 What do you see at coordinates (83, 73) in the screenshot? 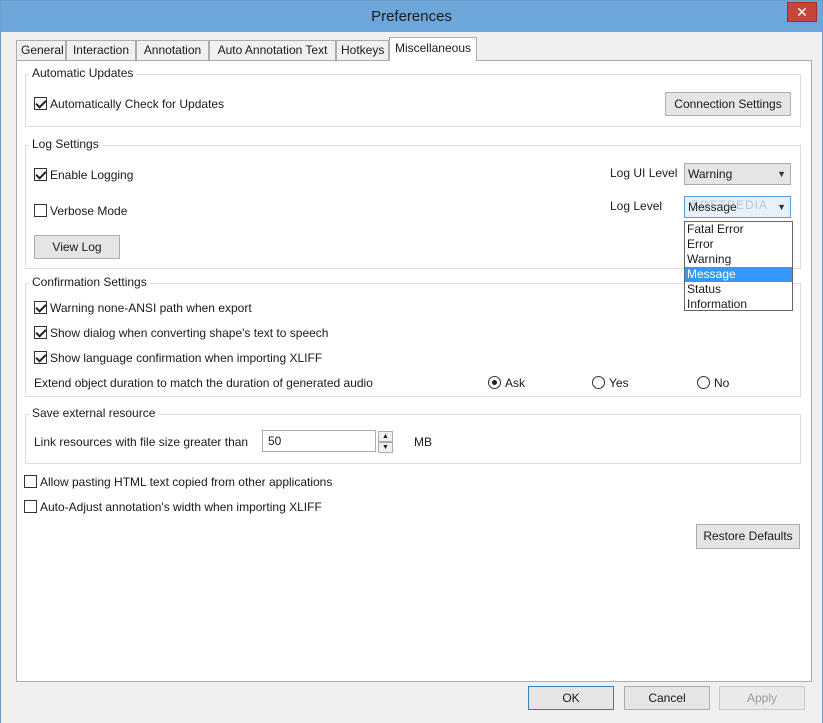
I see `automatic-updates-title: Automatic Updates` at bounding box center [83, 73].